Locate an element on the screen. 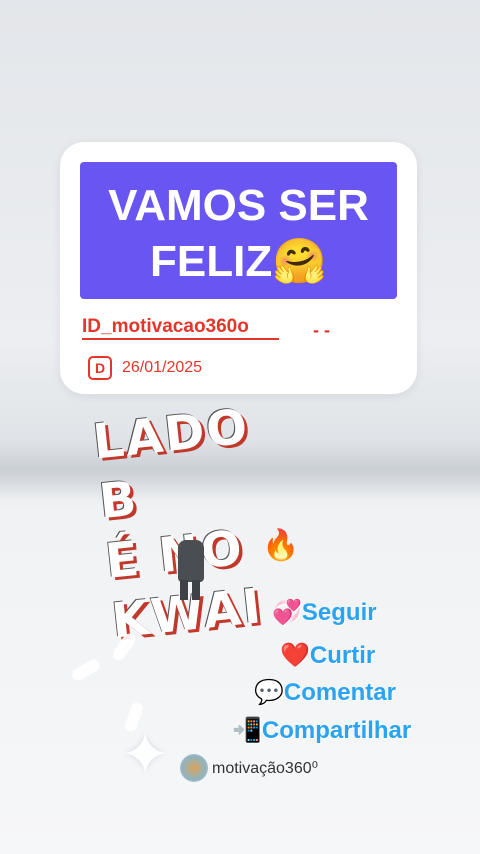  heart-icon: ❤️ is located at coordinates (295, 655).